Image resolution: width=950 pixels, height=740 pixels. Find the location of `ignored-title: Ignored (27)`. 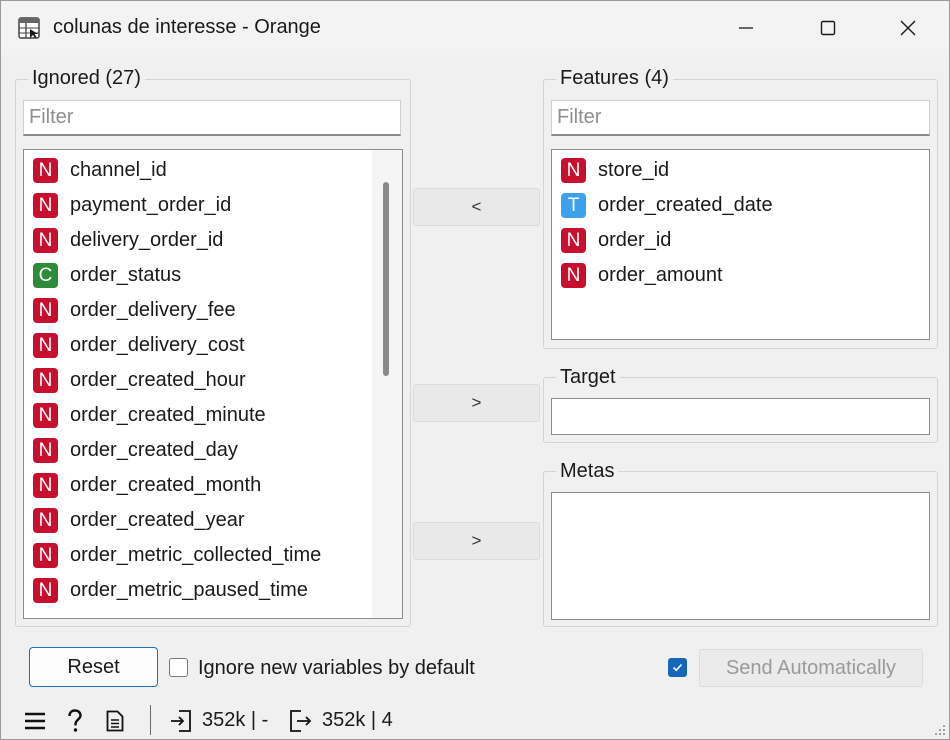

ignored-title: Ignored (27) is located at coordinates (86, 78).